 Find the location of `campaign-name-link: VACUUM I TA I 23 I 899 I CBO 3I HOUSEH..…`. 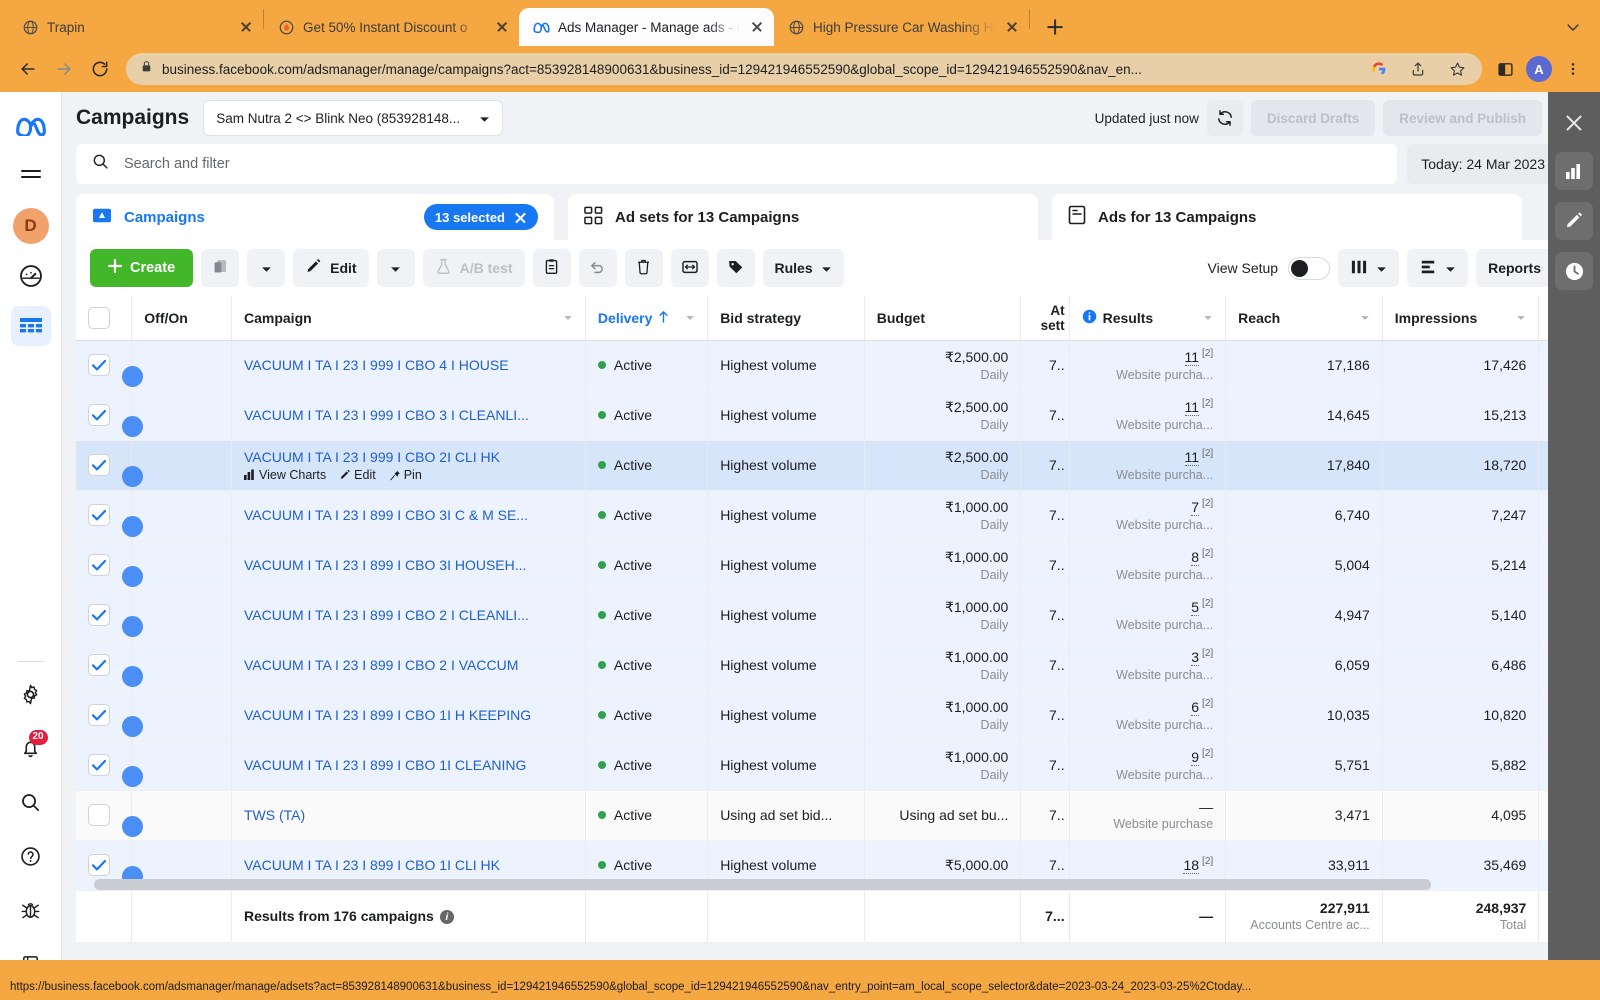

campaign-name-link: VACUUM I TA I 23 I 899 I CBO 3I HOUSEH..… is located at coordinates (408, 565).